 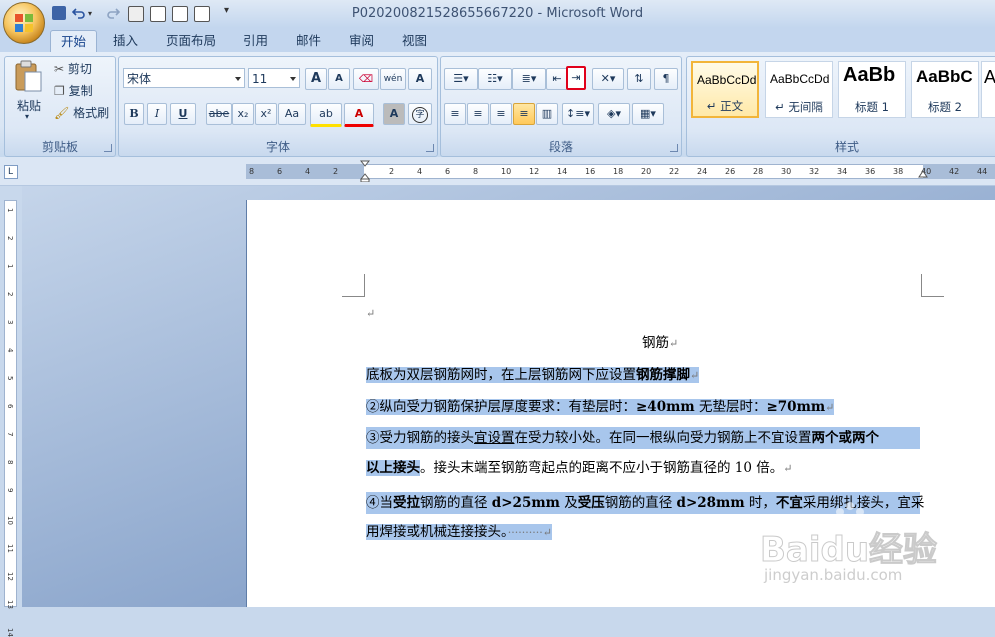 What do you see at coordinates (183, 114) in the screenshot?
I see `underline-button: U` at bounding box center [183, 114].